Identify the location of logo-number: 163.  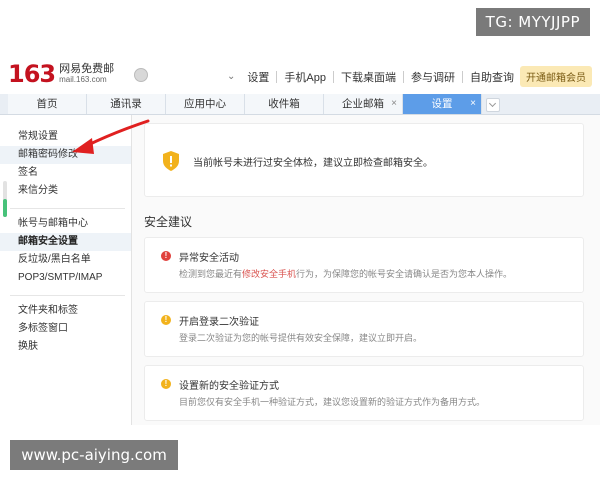
(32, 74).